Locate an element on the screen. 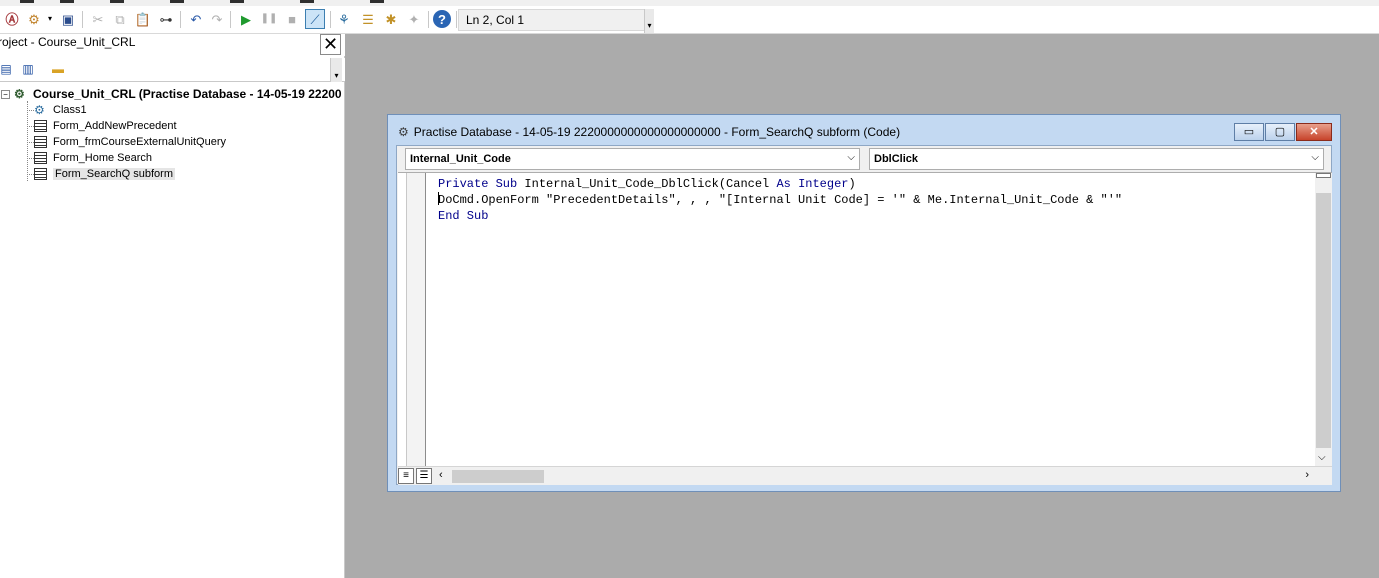 Image resolution: width=1379 pixels, height=578 pixels. maximize-button: ▢ is located at coordinates (1280, 132).